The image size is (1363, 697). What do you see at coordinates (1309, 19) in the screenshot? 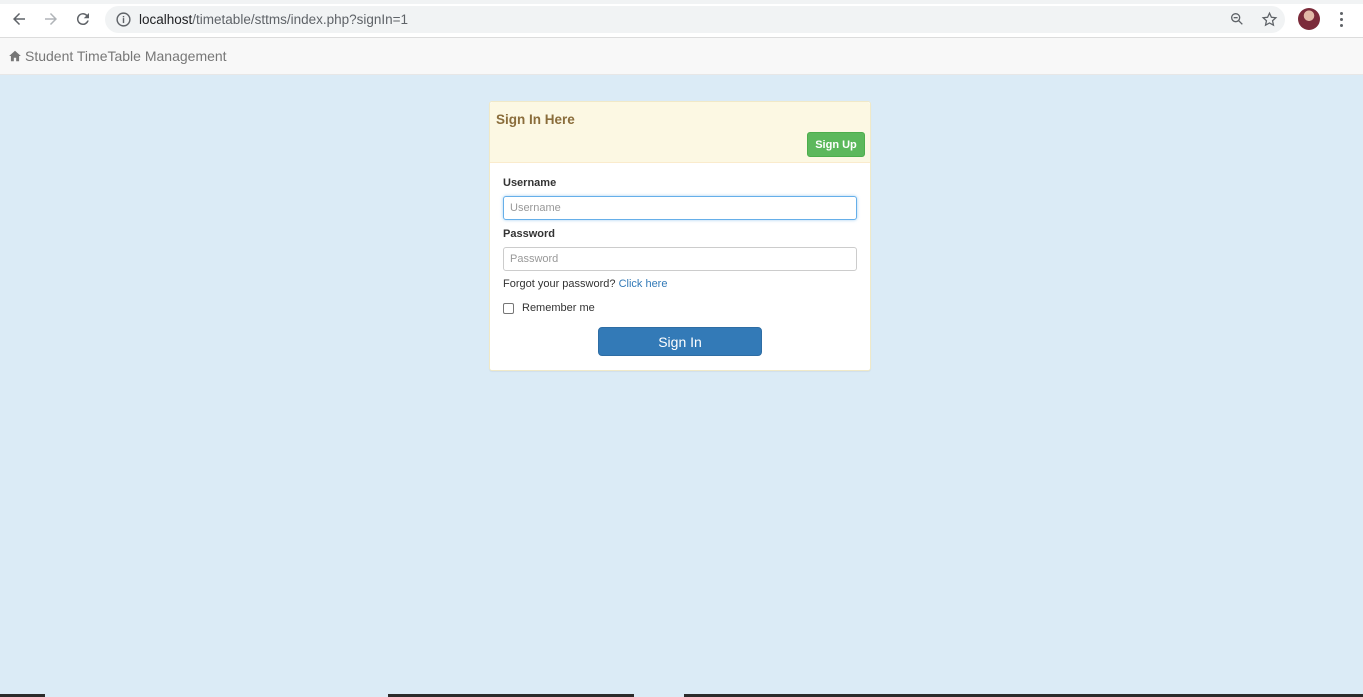
I see `profile-avatar` at bounding box center [1309, 19].